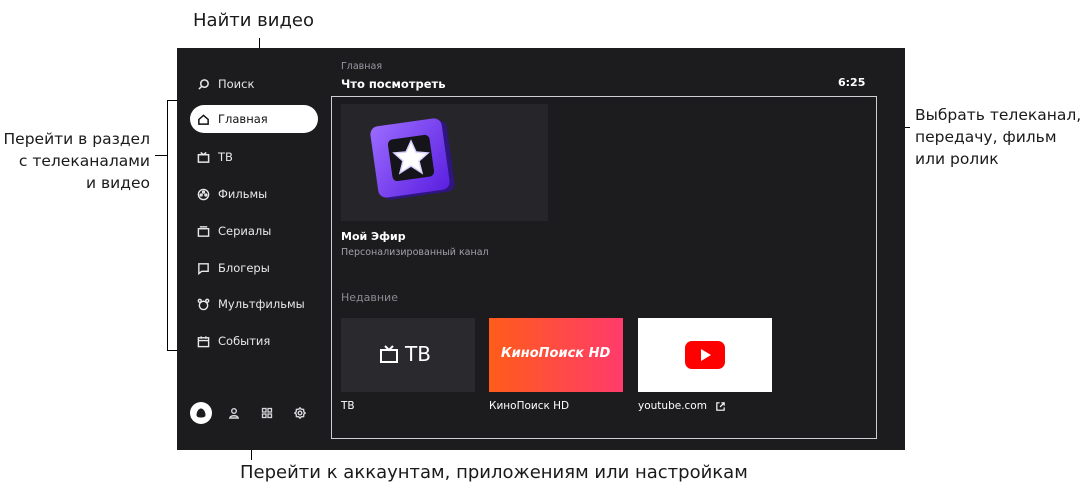  I want to click on sidebar-item-label: Сериалы, so click(245, 231).